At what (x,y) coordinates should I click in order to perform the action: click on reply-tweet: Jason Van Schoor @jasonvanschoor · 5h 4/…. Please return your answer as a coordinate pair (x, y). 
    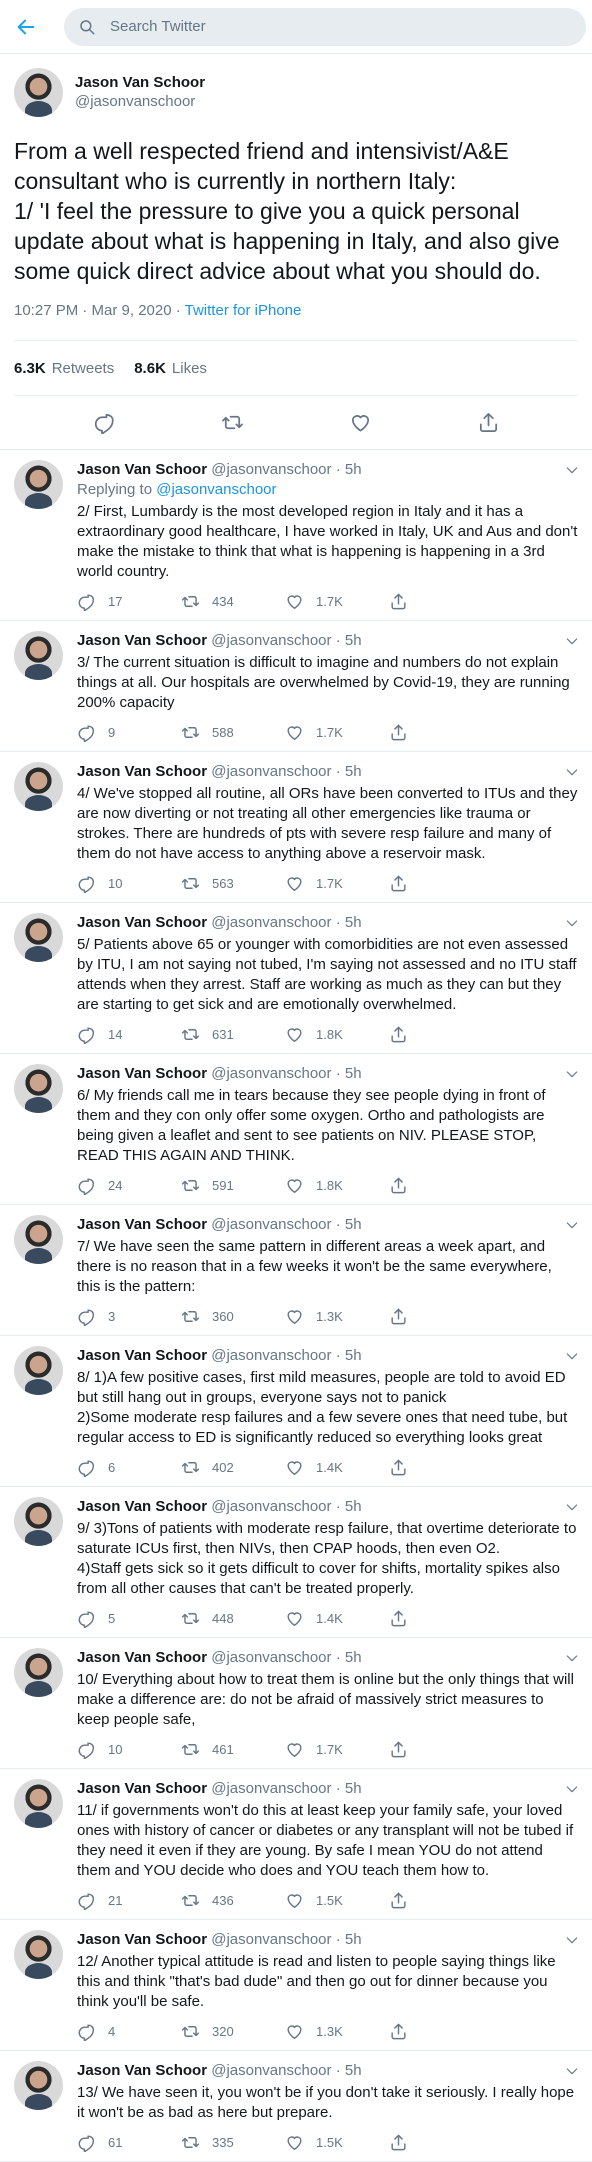
    Looking at the image, I should click on (296, 827).